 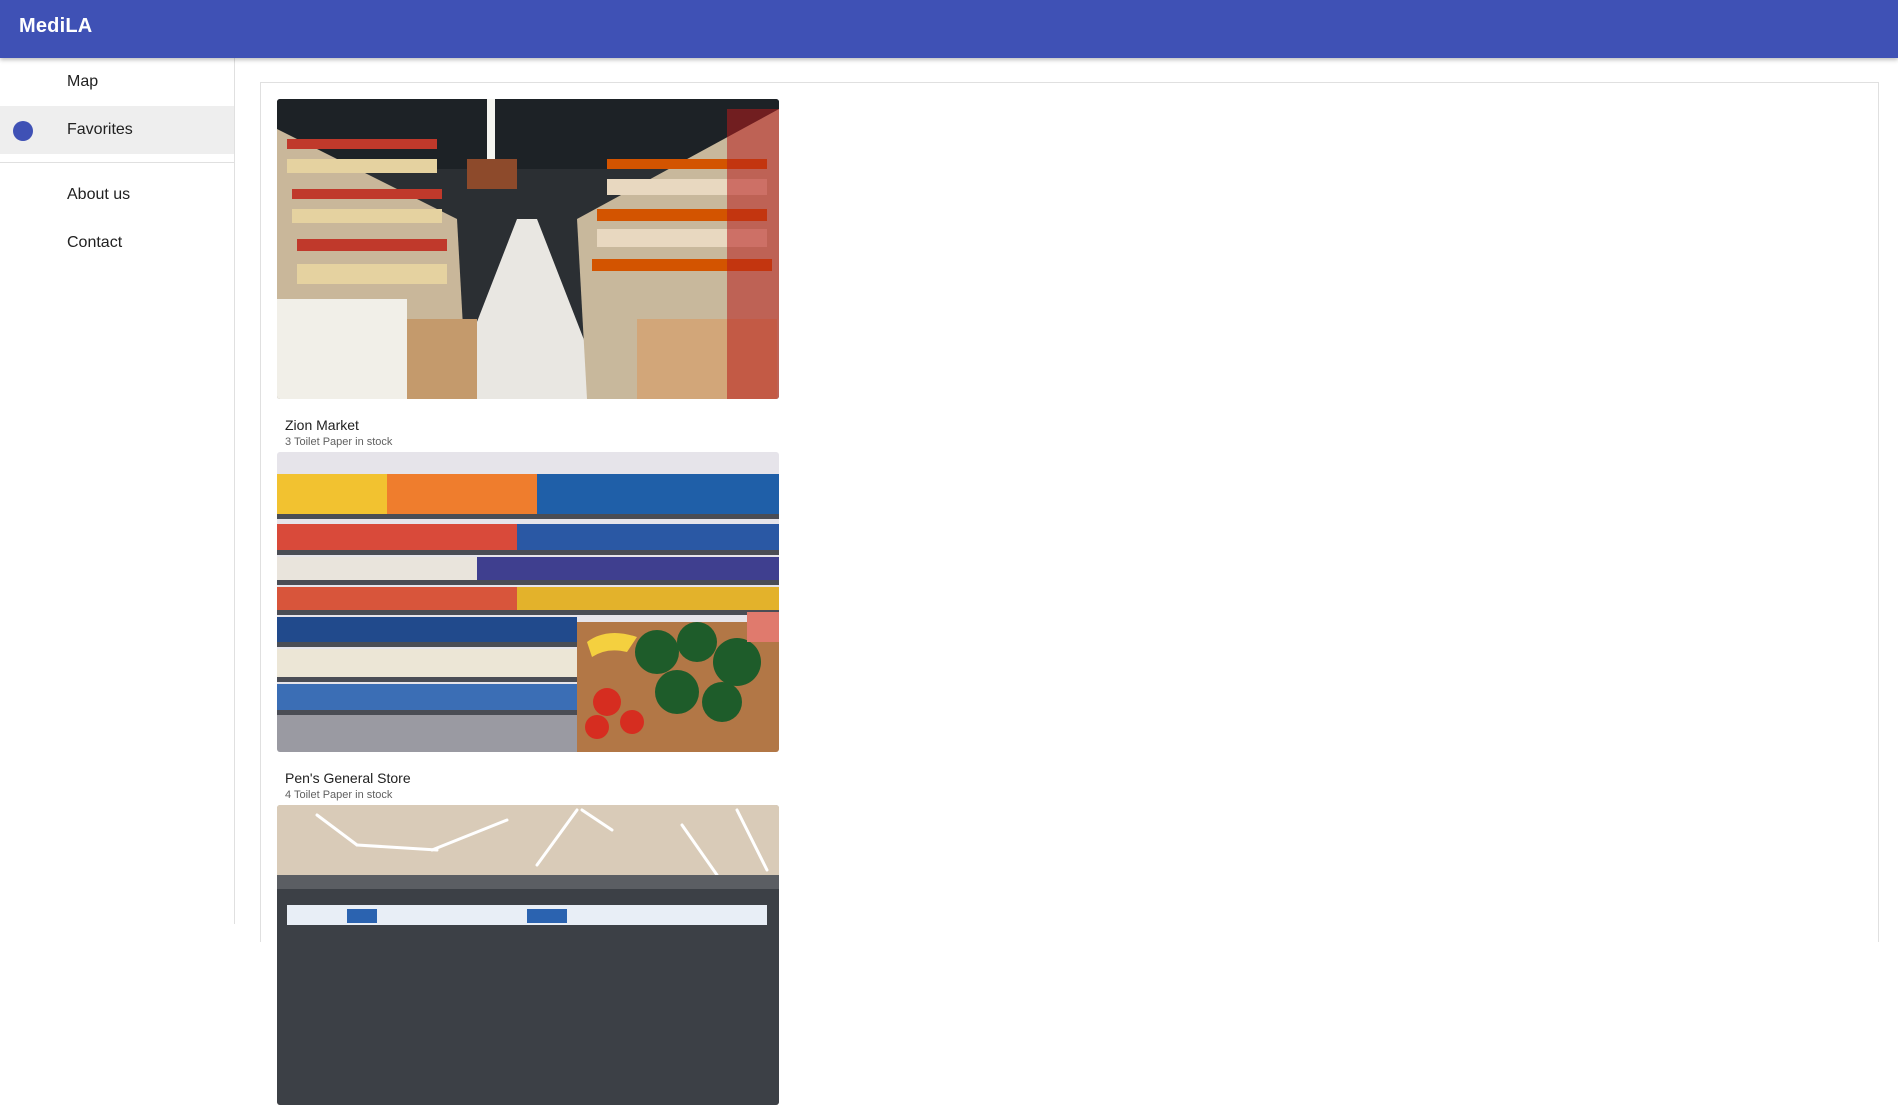 What do you see at coordinates (117, 162) in the screenshot?
I see `sidebar-divider` at bounding box center [117, 162].